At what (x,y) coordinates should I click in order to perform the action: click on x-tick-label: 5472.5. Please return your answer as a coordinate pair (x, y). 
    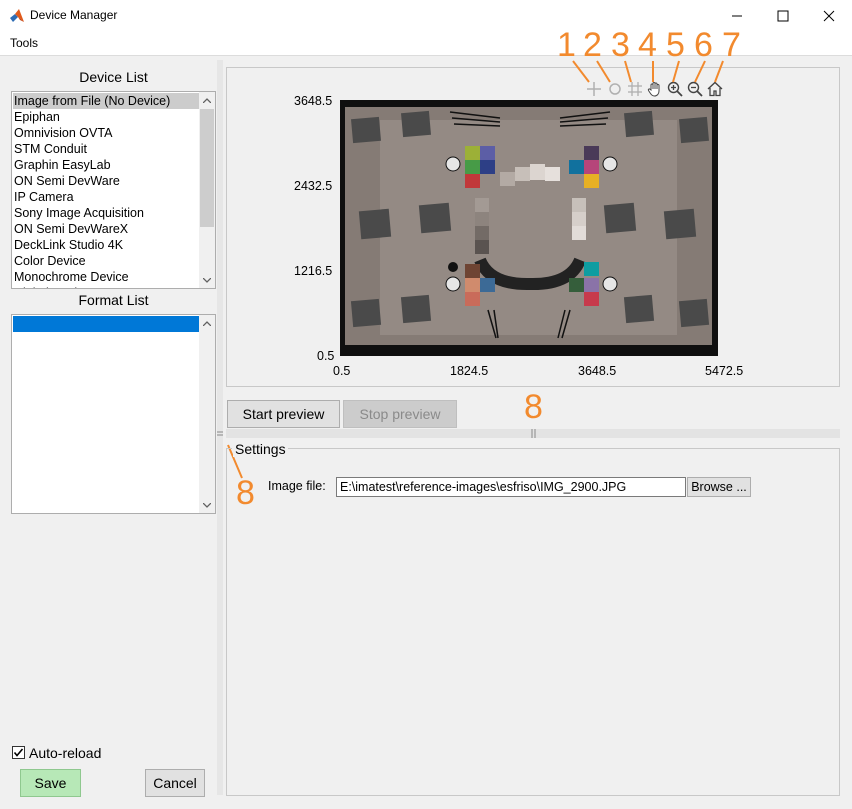
    Looking at the image, I should click on (724, 371).